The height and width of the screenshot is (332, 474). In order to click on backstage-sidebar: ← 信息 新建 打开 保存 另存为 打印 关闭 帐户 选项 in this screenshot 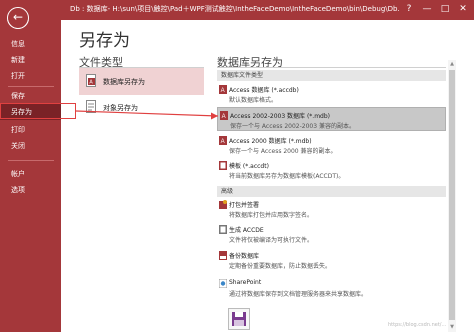, I will do `click(30, 166)`.